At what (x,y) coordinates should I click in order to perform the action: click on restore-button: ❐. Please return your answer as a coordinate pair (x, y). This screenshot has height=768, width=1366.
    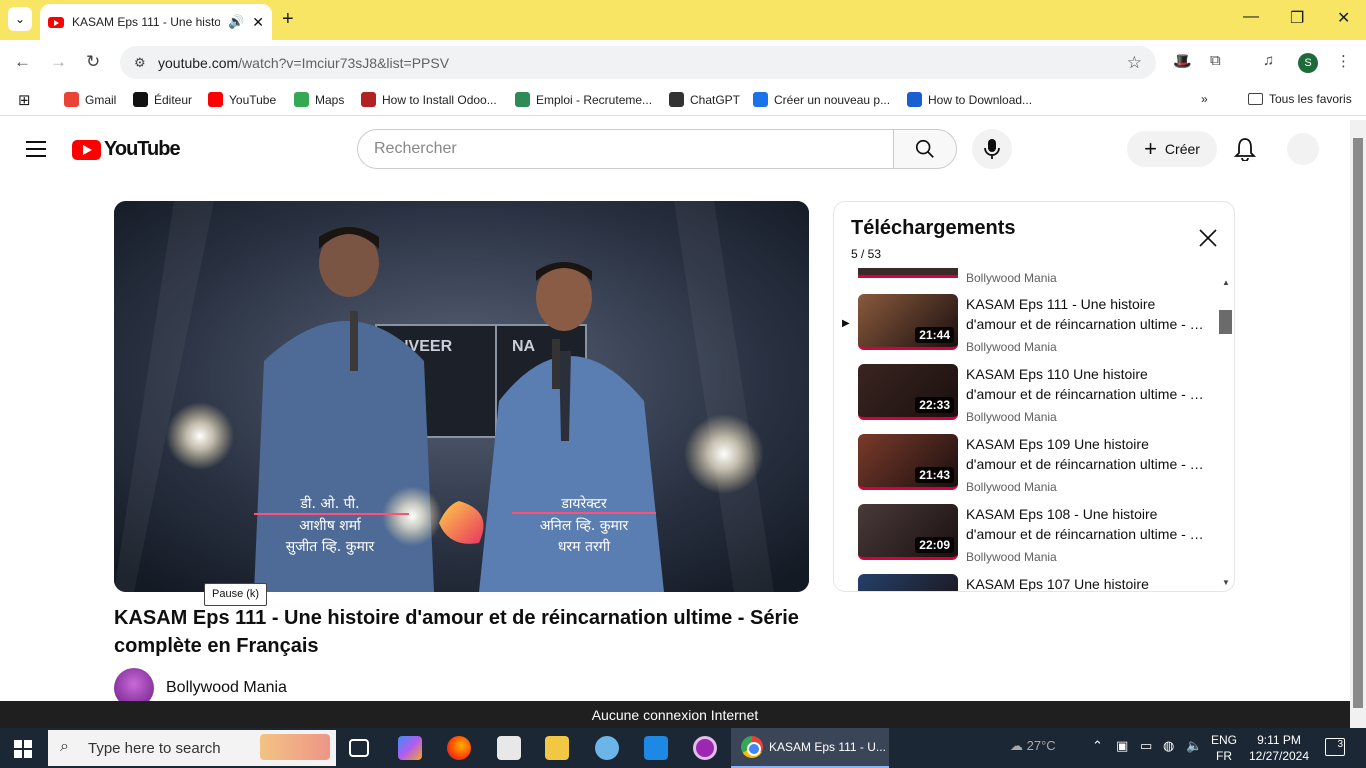
    Looking at the image, I should click on (1297, 18).